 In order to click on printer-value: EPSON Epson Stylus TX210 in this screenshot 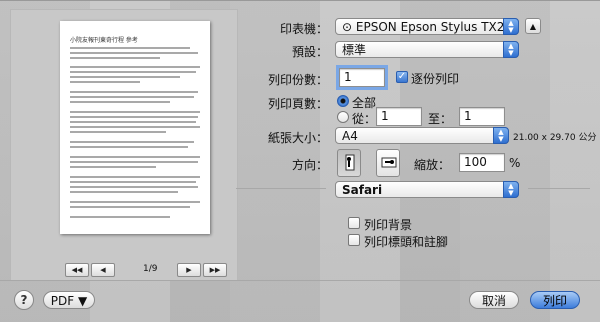, I will do `click(437, 27)`.